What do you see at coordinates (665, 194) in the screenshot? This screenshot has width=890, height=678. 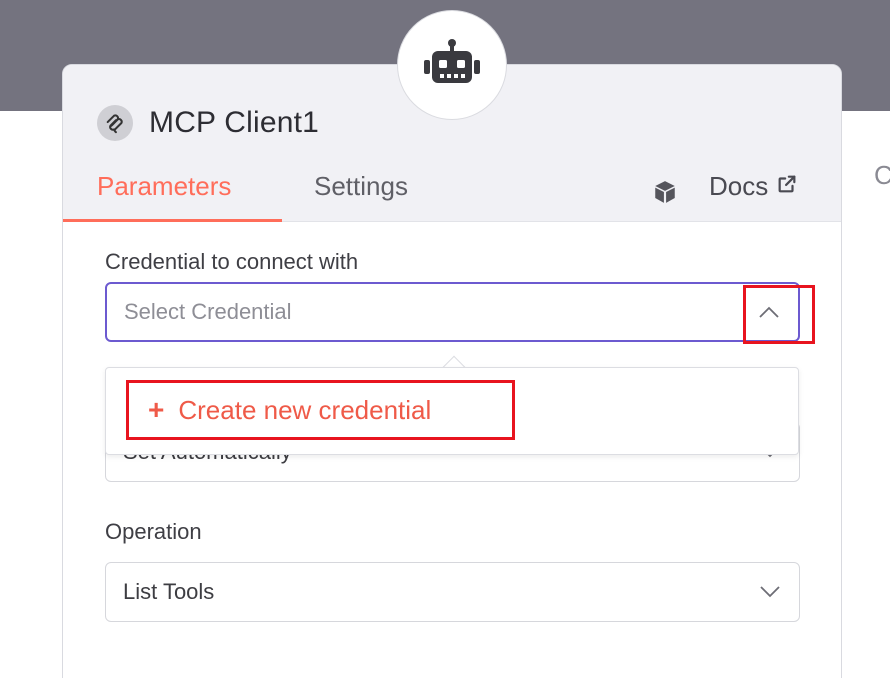 I see `cube-icon` at bounding box center [665, 194].